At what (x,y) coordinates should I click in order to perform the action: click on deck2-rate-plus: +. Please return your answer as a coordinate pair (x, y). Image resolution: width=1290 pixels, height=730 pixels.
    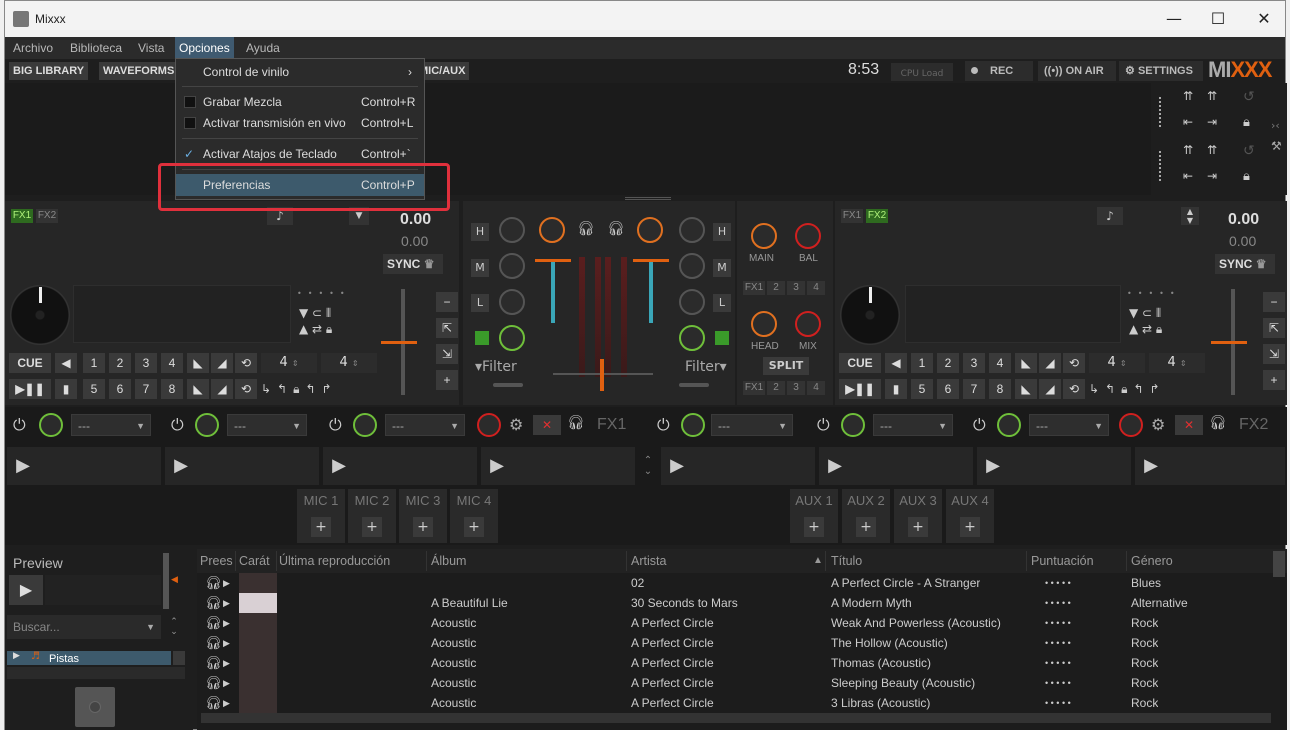
    Looking at the image, I should click on (1274, 380).